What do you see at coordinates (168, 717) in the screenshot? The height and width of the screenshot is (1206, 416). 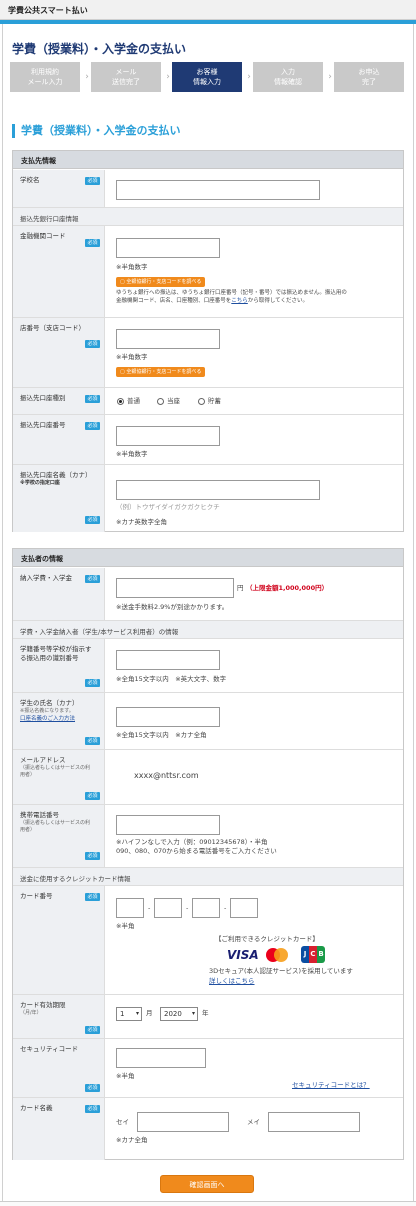 I see `student-name-input` at bounding box center [168, 717].